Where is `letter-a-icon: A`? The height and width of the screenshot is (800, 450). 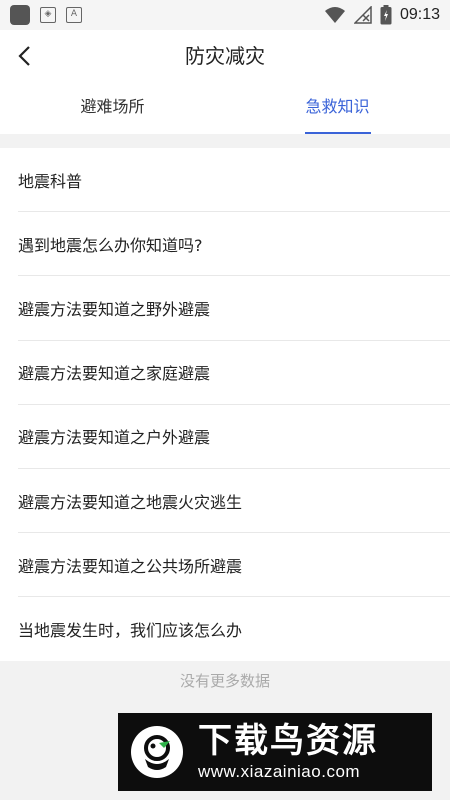
letter-a-icon: A is located at coordinates (74, 15).